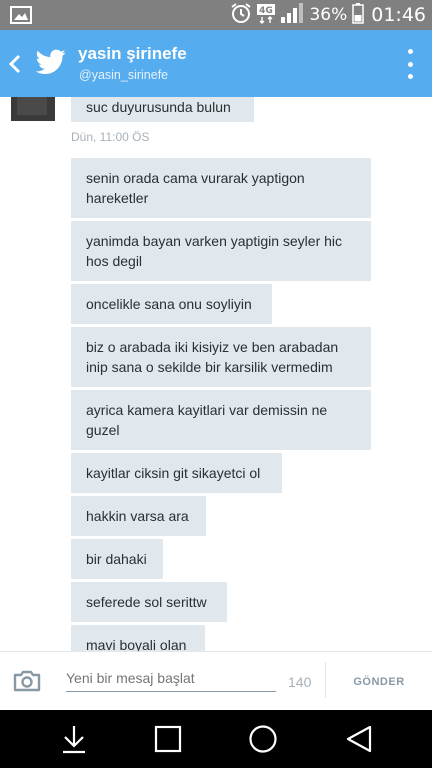 This screenshot has height=768, width=432. Describe the element at coordinates (138, 516) in the screenshot. I see `message-bubble: hakkin varsa ara` at that location.